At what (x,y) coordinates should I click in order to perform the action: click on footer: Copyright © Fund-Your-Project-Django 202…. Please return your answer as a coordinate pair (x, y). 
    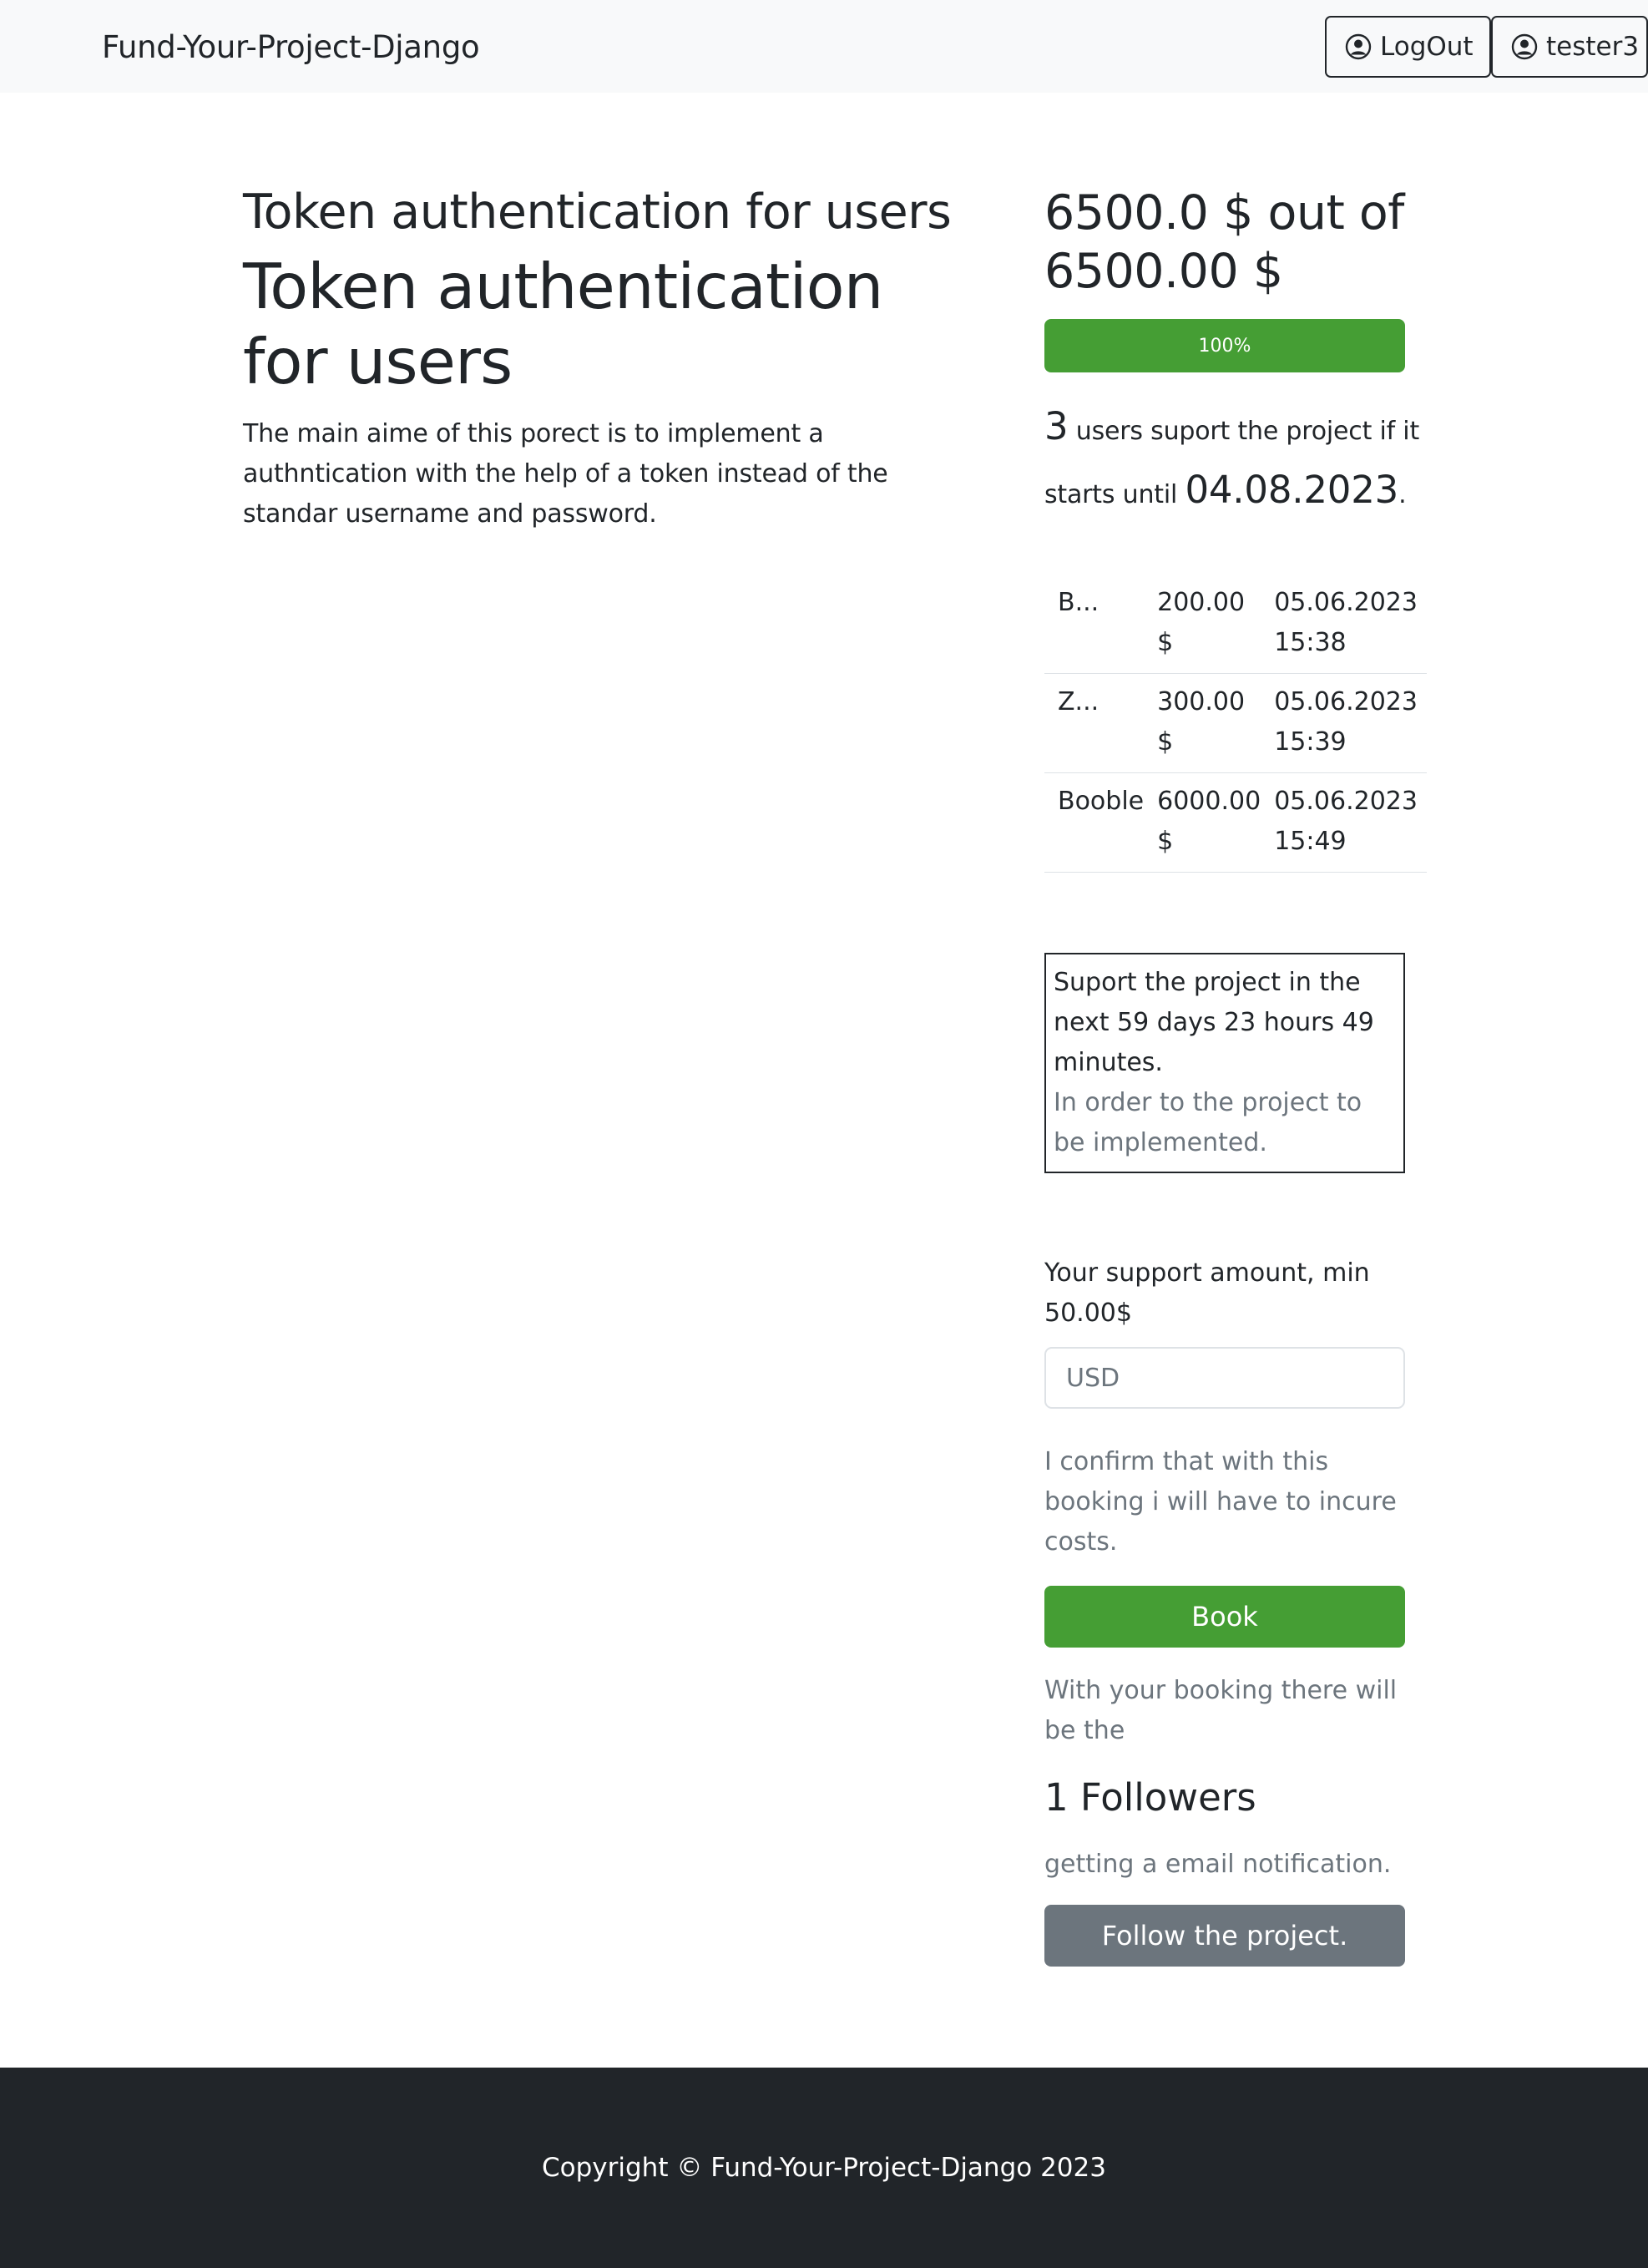
    Looking at the image, I should click on (824, 2168).